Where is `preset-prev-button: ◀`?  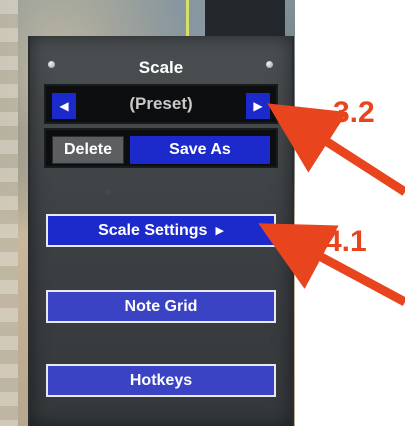 preset-prev-button: ◀ is located at coordinates (64, 106).